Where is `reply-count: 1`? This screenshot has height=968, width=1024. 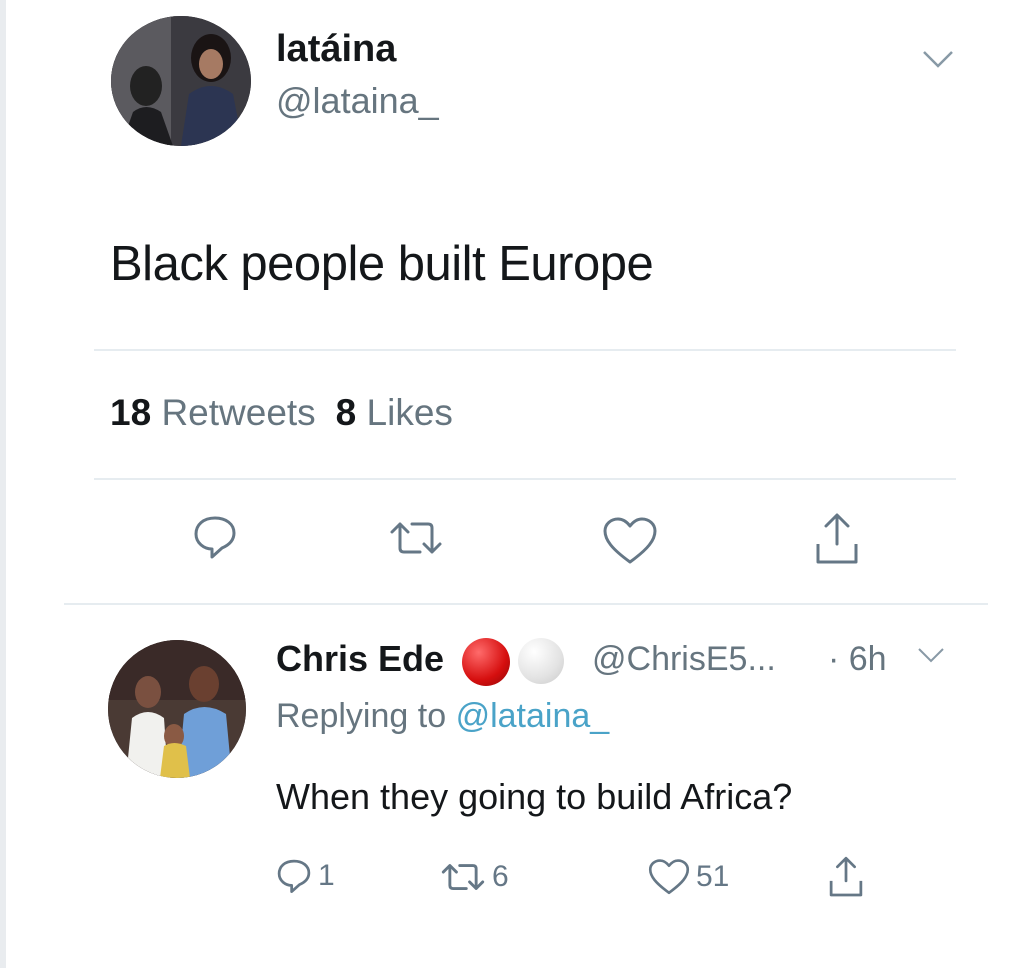
reply-count: 1 is located at coordinates (326, 875).